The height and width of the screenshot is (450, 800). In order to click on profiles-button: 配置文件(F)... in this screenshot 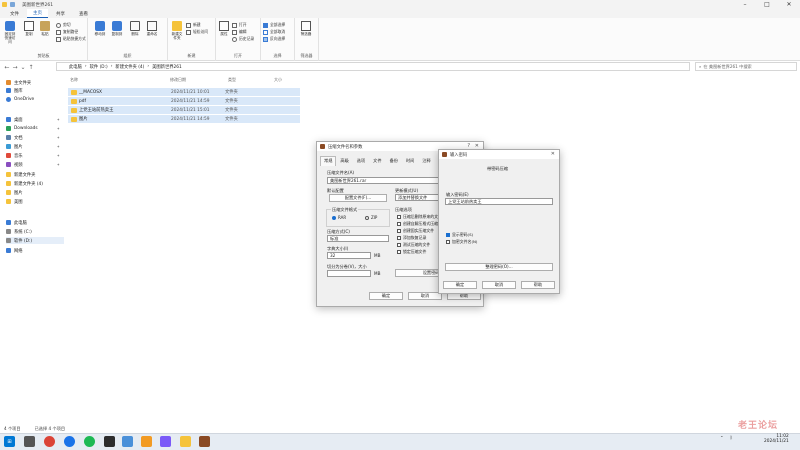, I will do `click(358, 198)`.